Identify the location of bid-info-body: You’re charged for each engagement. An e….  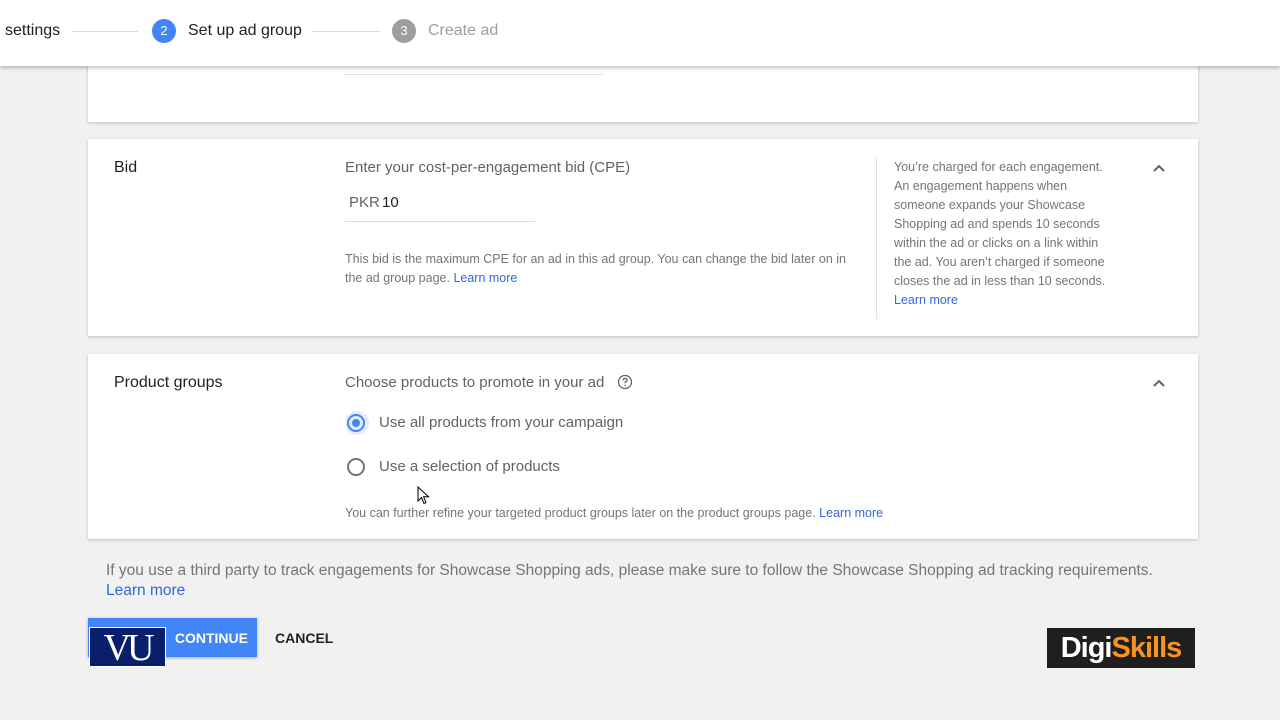
(1000, 224).